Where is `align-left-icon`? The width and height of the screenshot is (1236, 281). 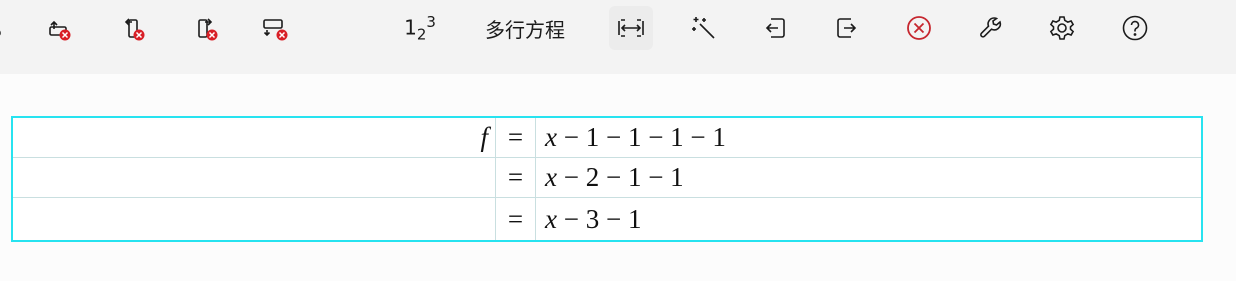
align-left-icon is located at coordinates (775, 28).